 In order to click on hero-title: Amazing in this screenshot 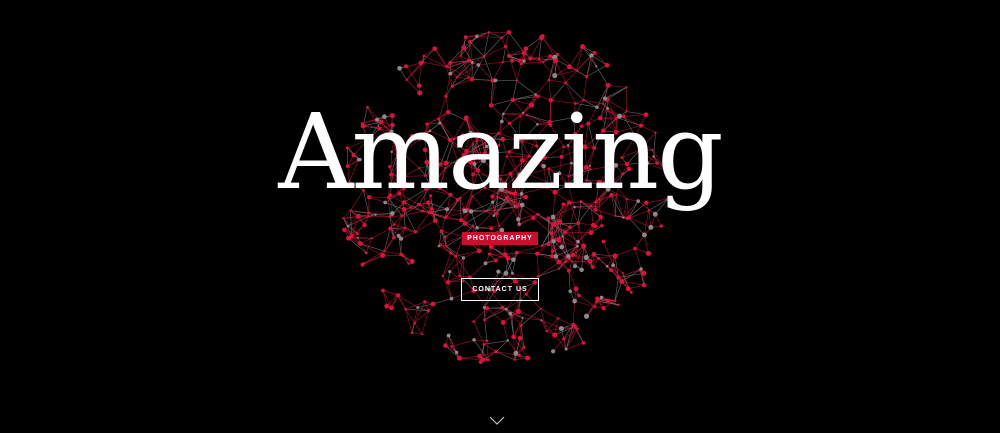, I will do `click(500, 152)`.